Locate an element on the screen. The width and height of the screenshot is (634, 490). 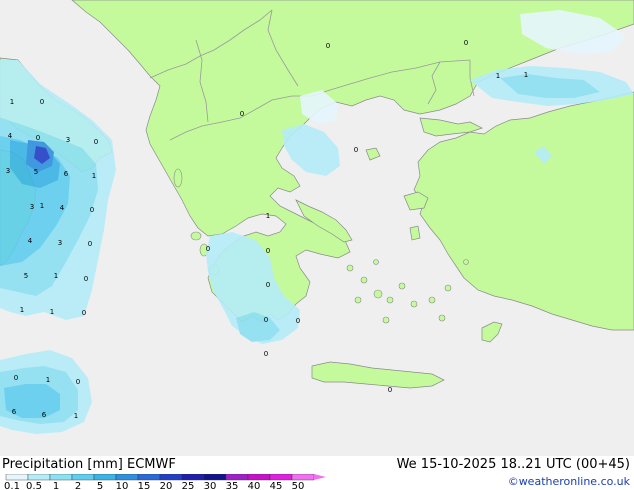
colorbar-tick-label: 20 is located at coordinates (166, 485).